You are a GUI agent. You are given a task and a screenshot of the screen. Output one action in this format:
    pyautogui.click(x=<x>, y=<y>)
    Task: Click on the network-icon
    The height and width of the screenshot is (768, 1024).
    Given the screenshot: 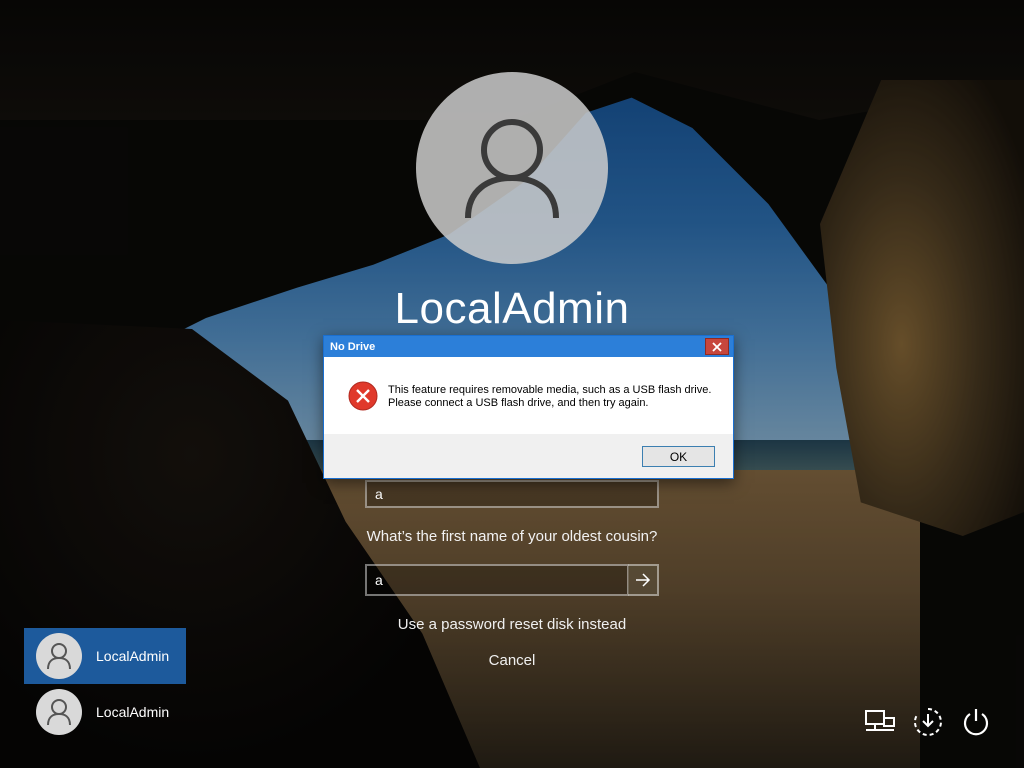 What is the action you would take?
    pyautogui.click(x=880, y=720)
    